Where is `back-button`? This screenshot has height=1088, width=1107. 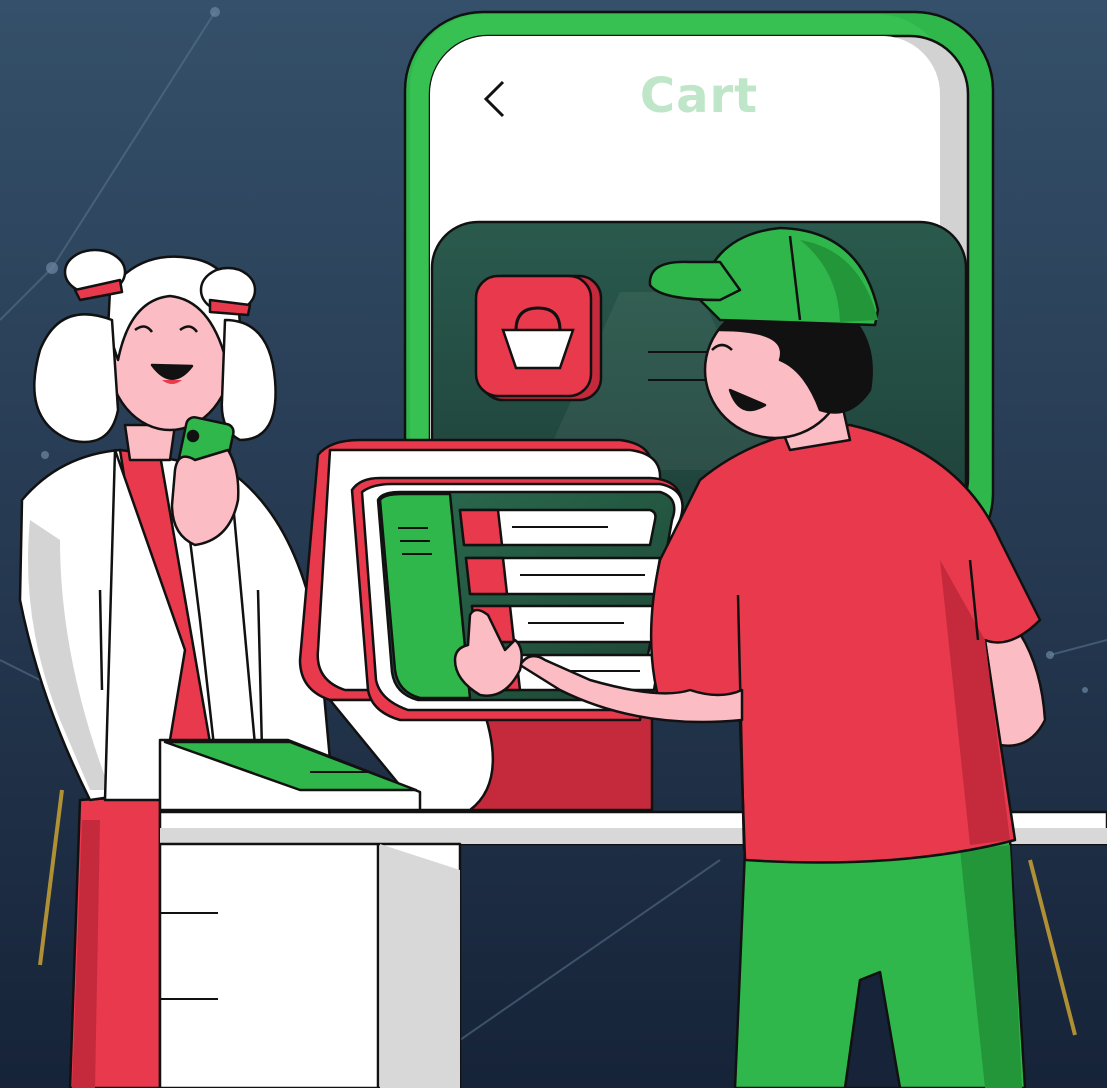 back-button is located at coordinates (494, 98).